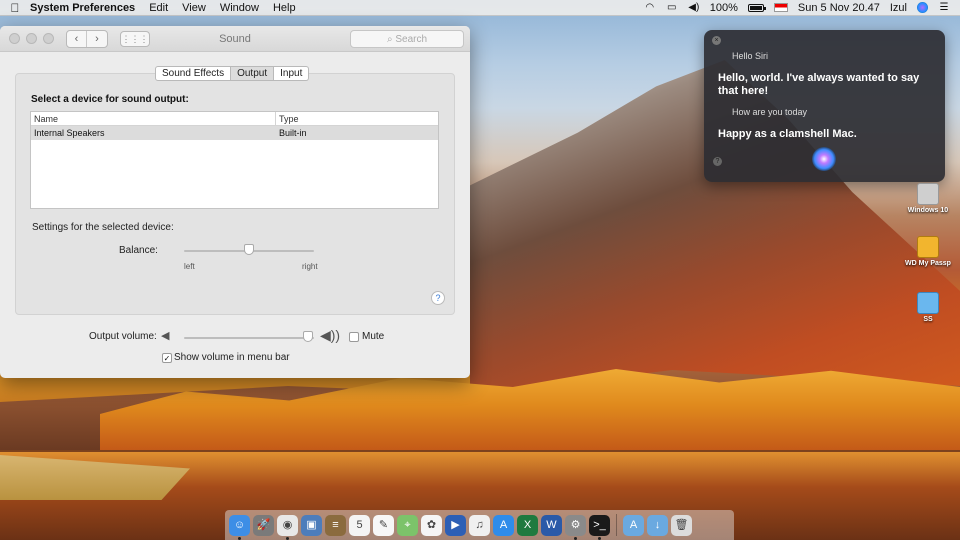  I want to click on window-titlebar: ‹ › ⋮⋮⋮ Sound ⌕ Search, so click(235, 39).